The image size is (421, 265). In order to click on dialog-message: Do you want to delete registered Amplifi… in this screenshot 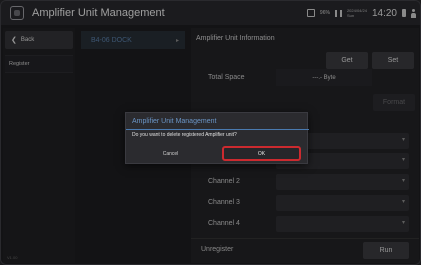, I will do `click(184, 135)`.